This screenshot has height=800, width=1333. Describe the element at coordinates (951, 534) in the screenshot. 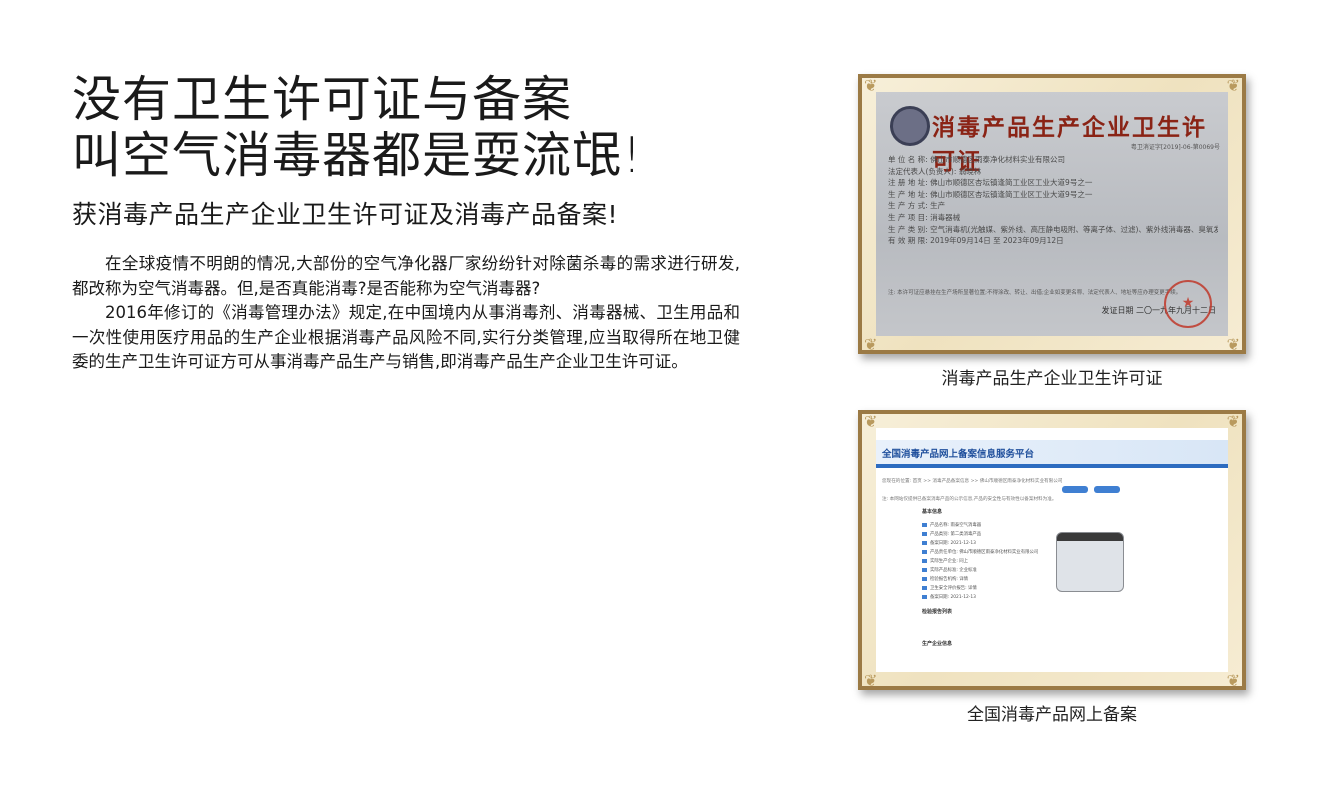

I see `website-row: 产品类别: 第二类消毒产品` at that location.